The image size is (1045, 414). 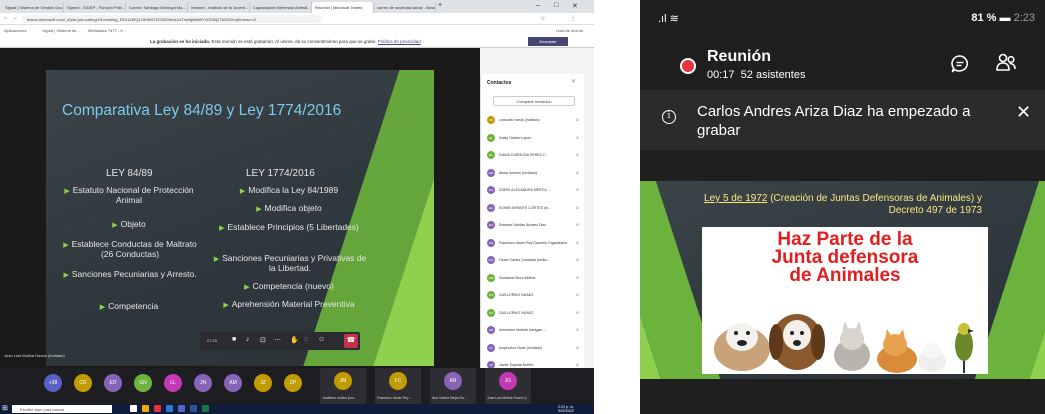 What do you see at coordinates (534, 173) in the screenshot?
I see `contact-row: DM diana moreno (Invitado) ⌀` at bounding box center [534, 173].